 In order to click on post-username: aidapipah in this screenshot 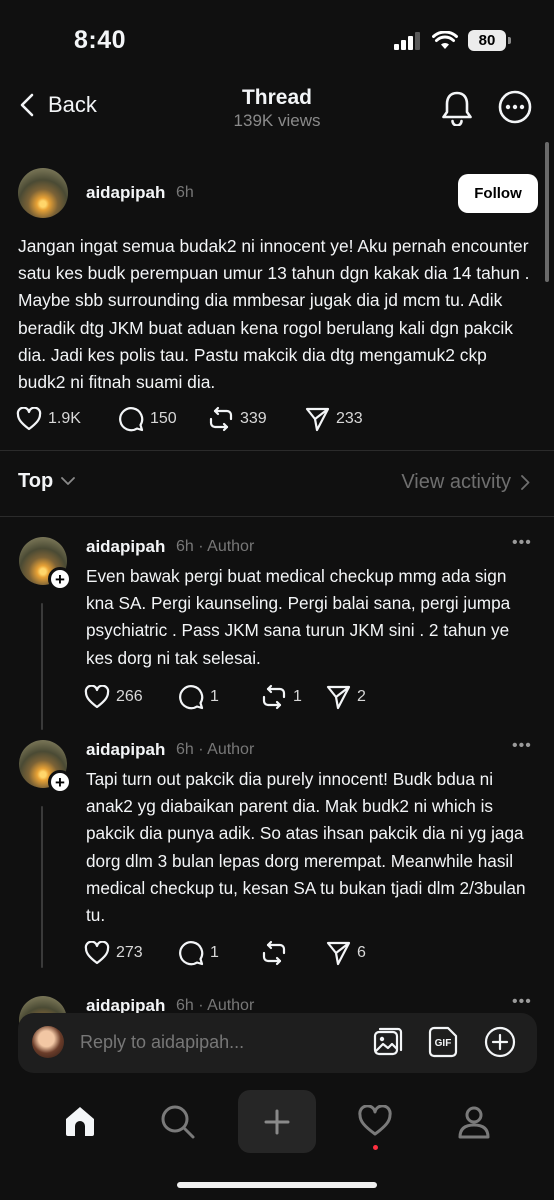, I will do `click(125, 193)`.